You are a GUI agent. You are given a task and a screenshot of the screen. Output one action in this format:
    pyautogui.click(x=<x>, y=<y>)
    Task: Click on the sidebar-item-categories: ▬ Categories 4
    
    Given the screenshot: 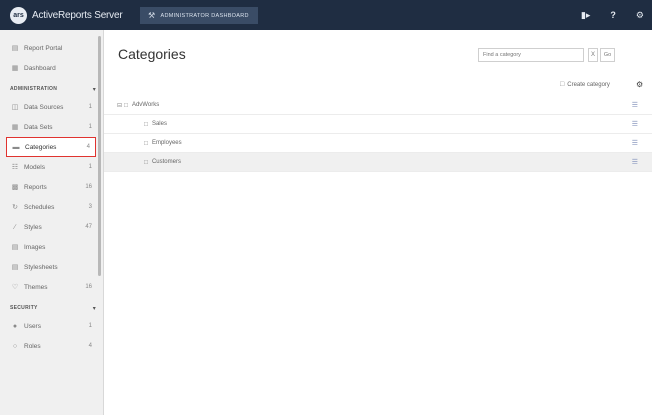 What is the action you would take?
    pyautogui.click(x=51, y=147)
    